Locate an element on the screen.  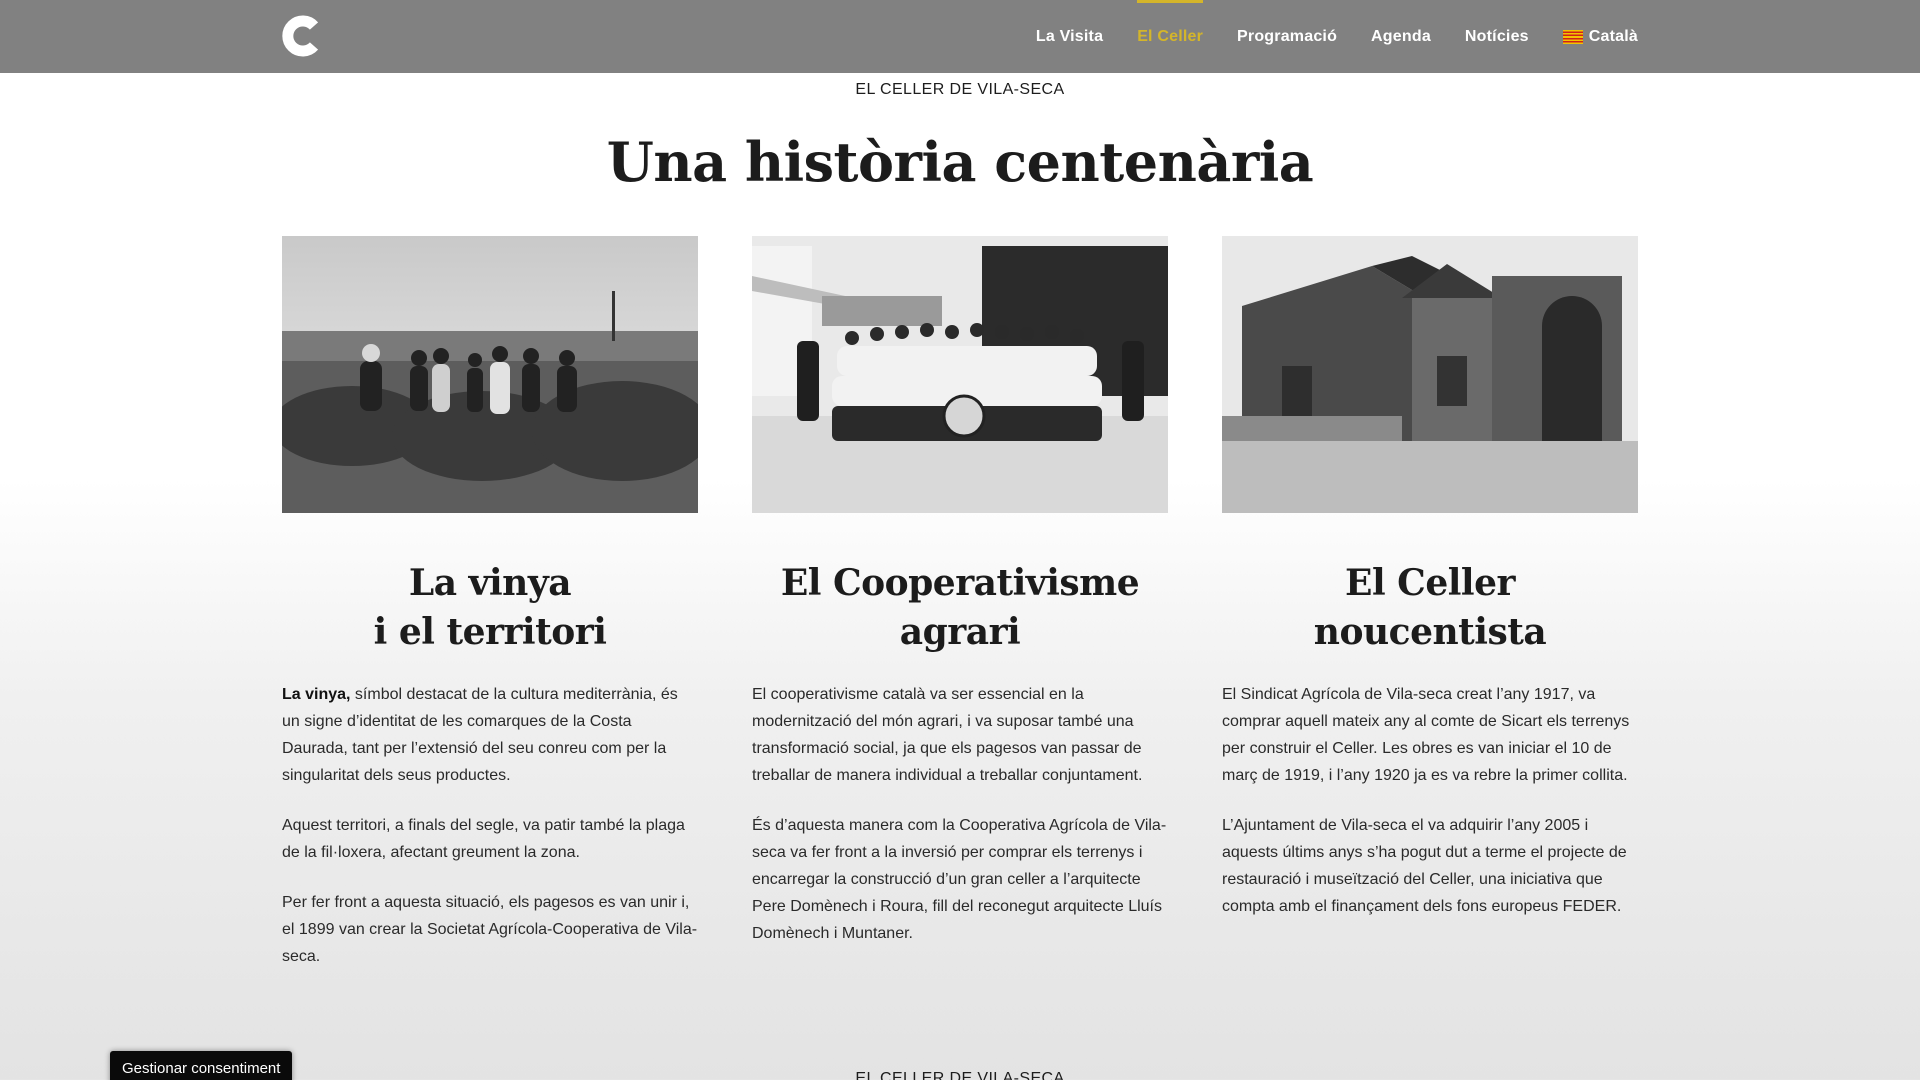
page-title: Una història centenària is located at coordinates (960, 162).